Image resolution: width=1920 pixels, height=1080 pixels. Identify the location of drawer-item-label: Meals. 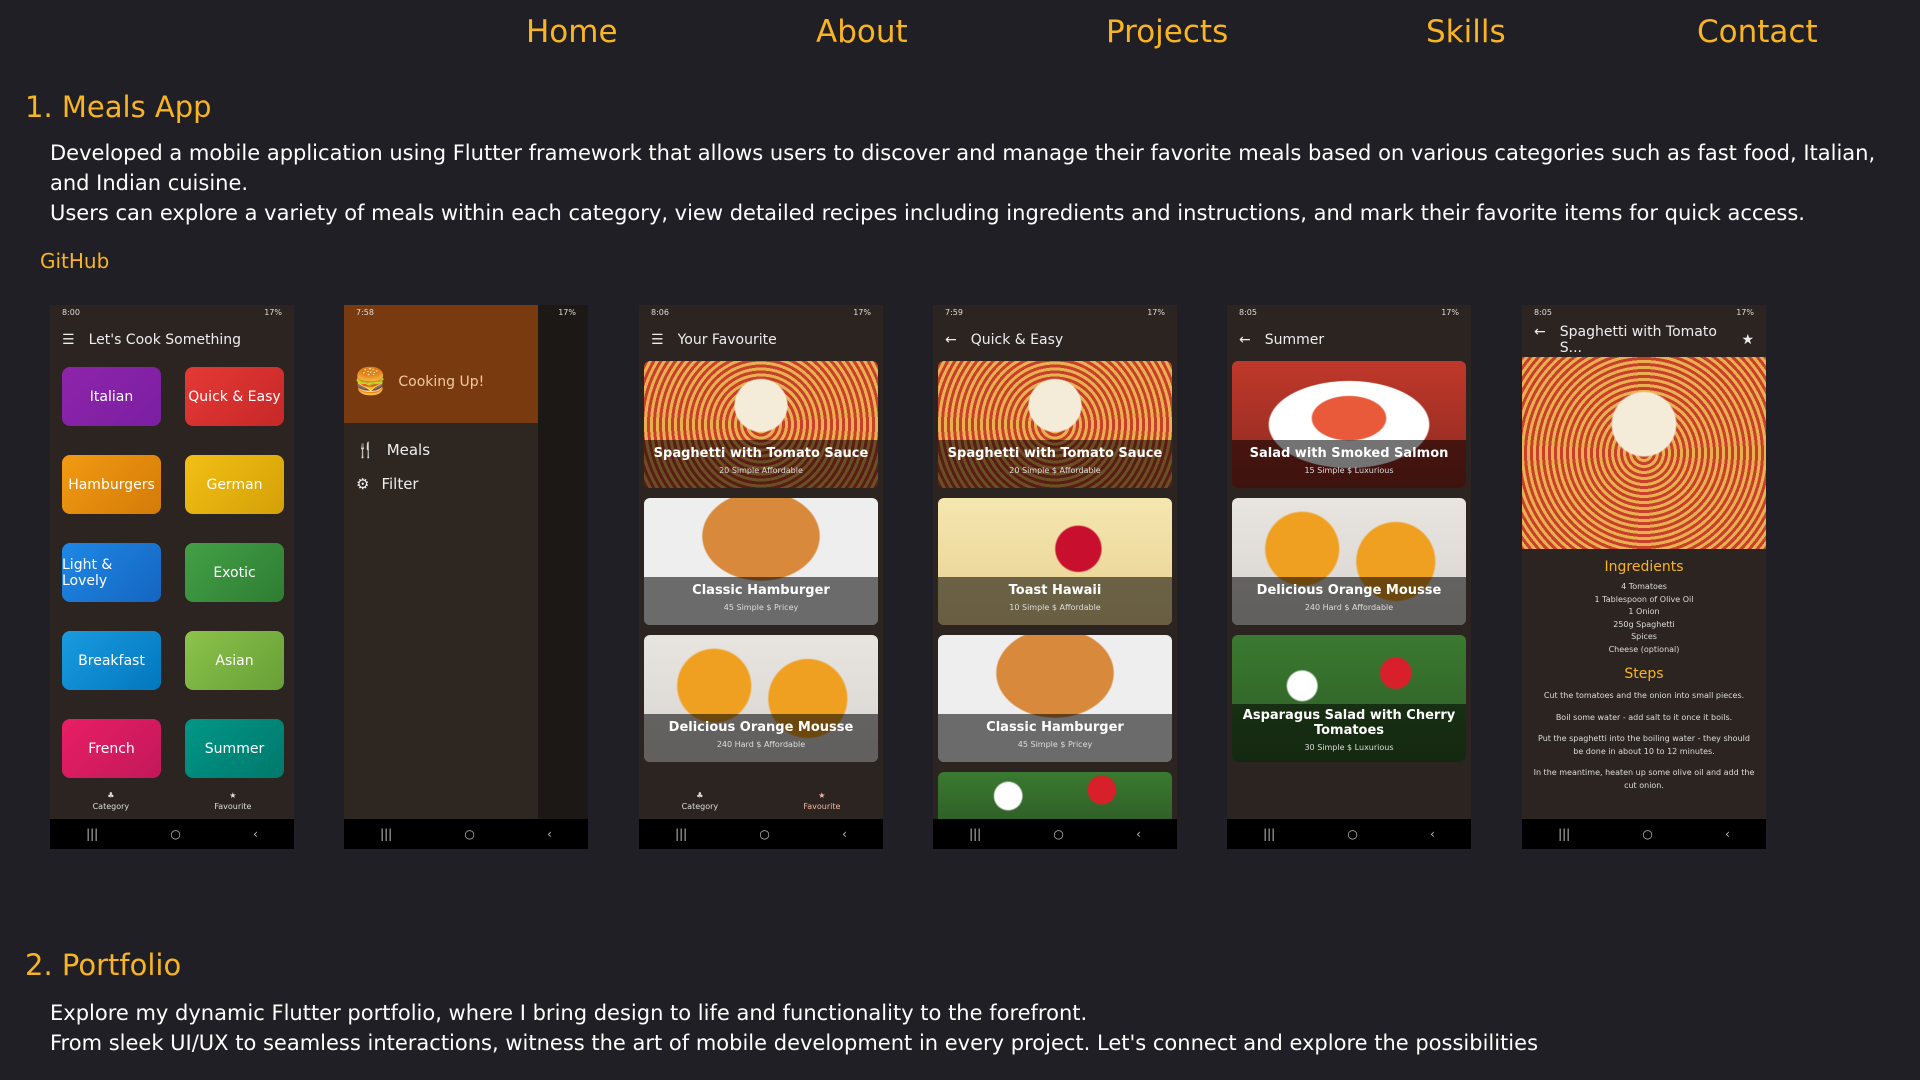
(408, 450).